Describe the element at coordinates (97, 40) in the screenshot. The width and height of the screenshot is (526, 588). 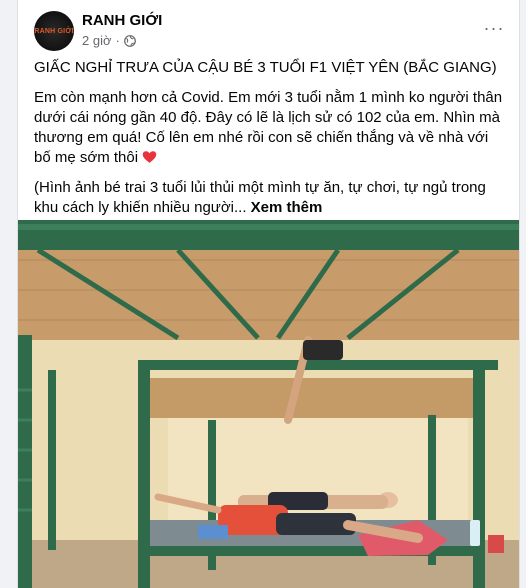
I see `post-time: 2 giờ` at that location.